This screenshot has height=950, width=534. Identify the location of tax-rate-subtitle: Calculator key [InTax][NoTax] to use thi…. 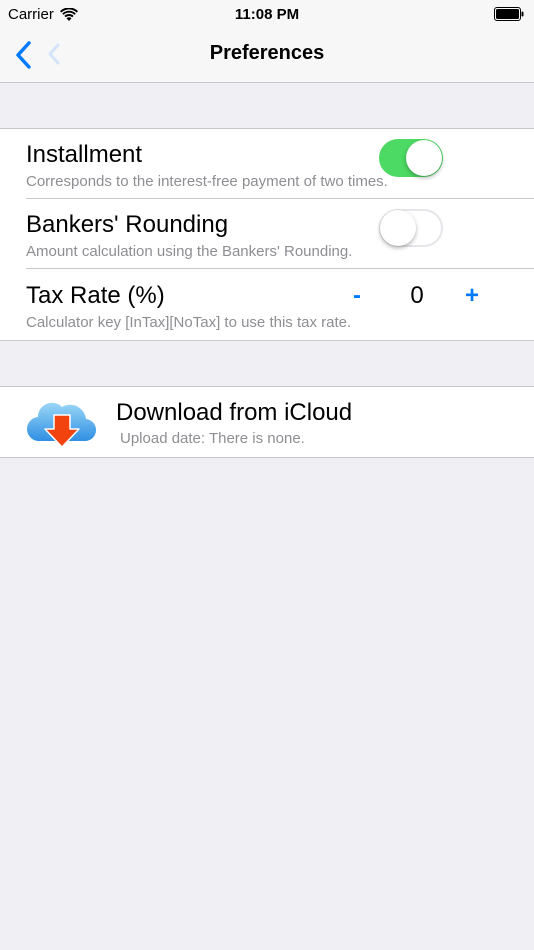
(189, 322).